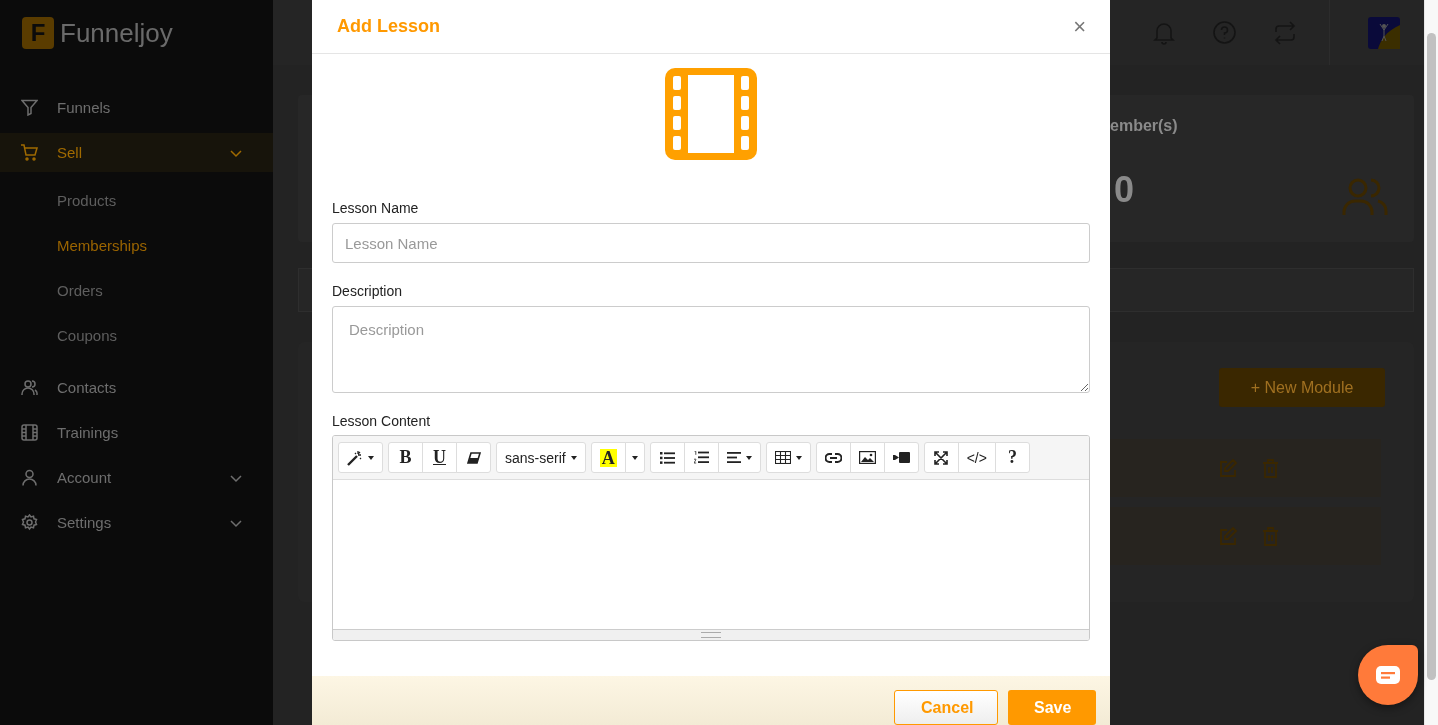  What do you see at coordinates (439, 457) in the screenshot?
I see `toolbar-button: U` at bounding box center [439, 457].